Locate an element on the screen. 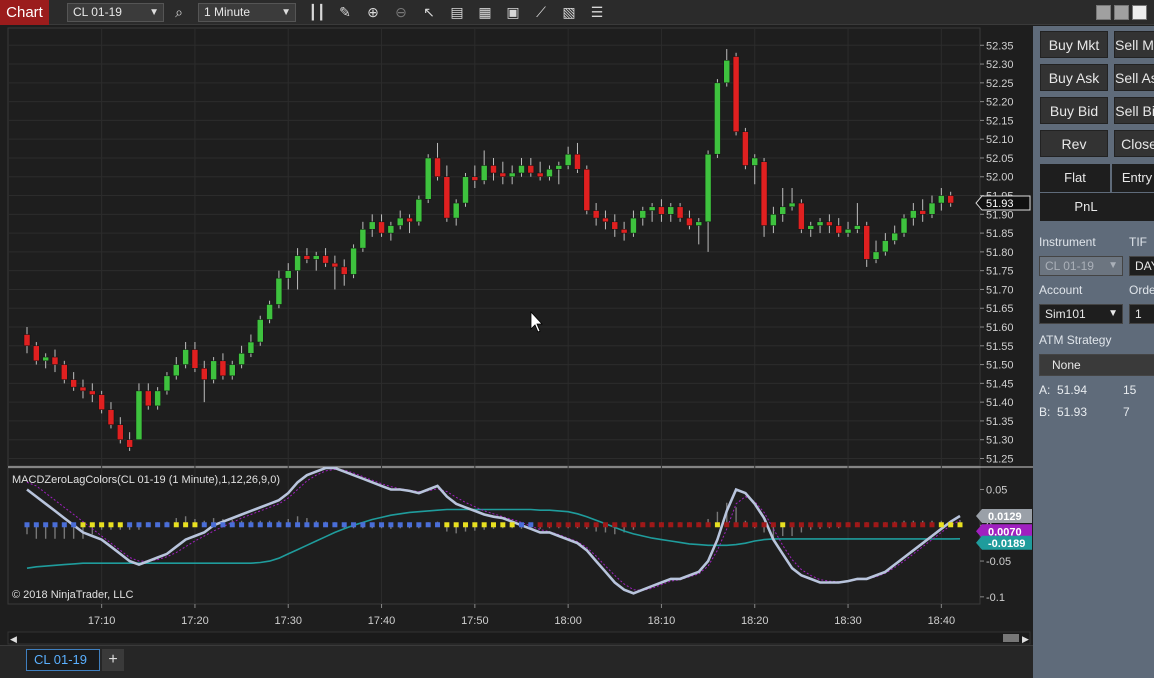 This screenshot has height=678, width=1154. close-button: Close is located at coordinates (1134, 143).